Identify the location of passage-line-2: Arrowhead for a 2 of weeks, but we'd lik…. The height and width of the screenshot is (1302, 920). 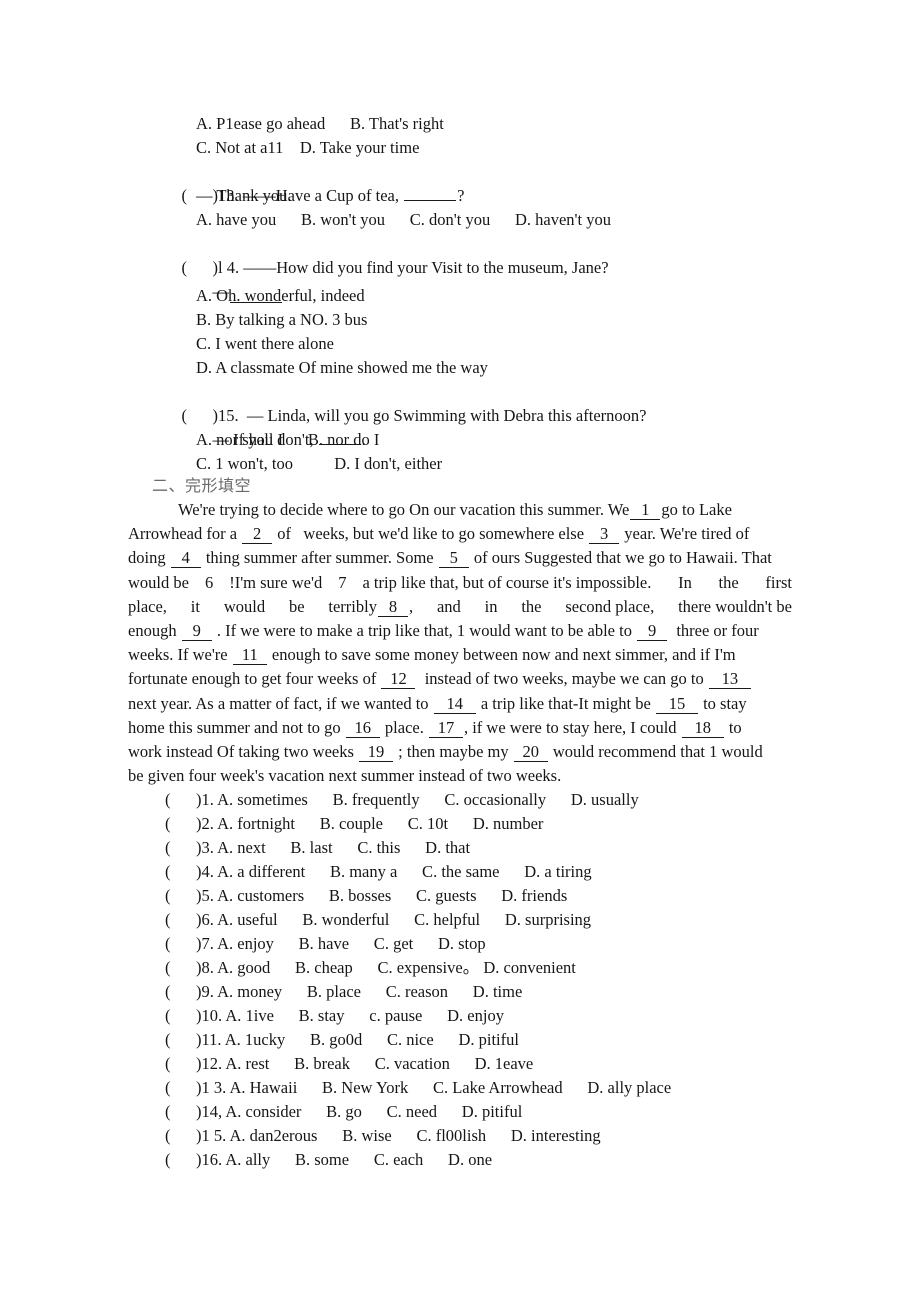
(460, 534).